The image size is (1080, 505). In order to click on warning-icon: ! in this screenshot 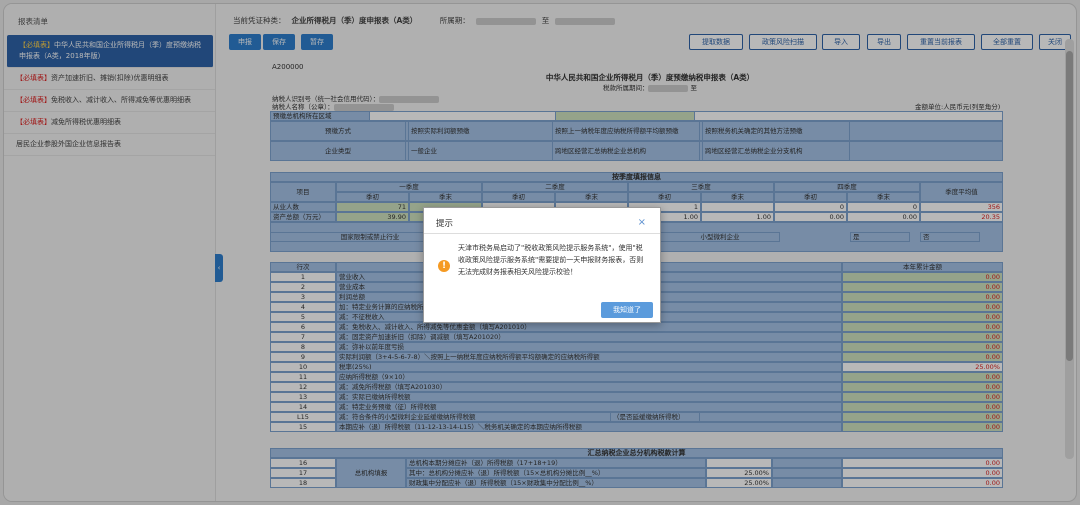, I will do `click(444, 266)`.